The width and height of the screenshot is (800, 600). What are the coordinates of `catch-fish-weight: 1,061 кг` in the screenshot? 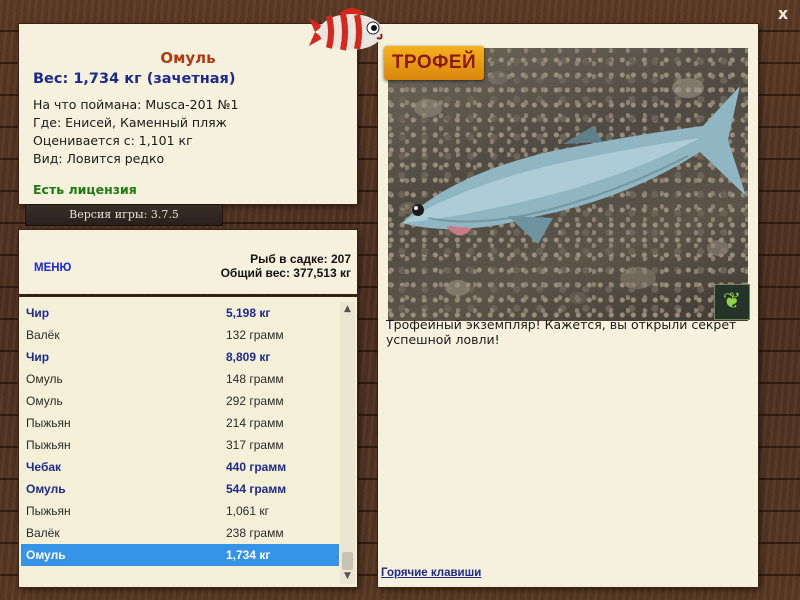 It's located at (247, 511).